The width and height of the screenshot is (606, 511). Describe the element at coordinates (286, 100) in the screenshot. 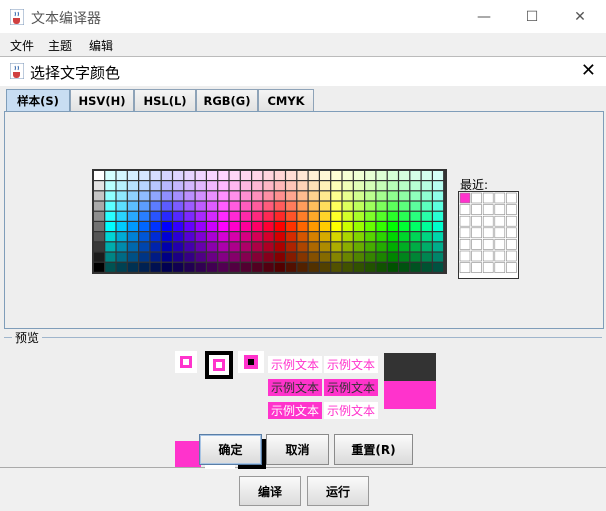

I see `tab-cmyk: CMYK` at that location.